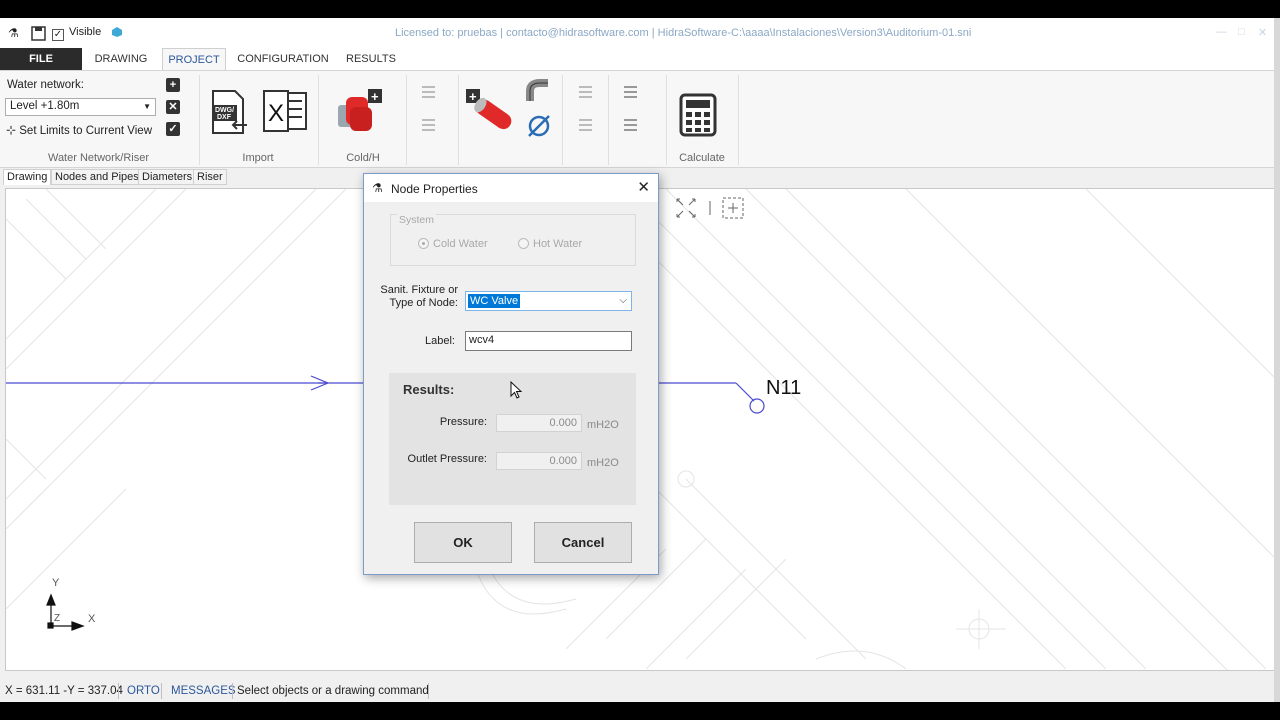 Image resolution: width=1280 pixels, height=720 pixels. Describe the element at coordinates (429, 389) in the screenshot. I see `results-heading: Results:` at that location.